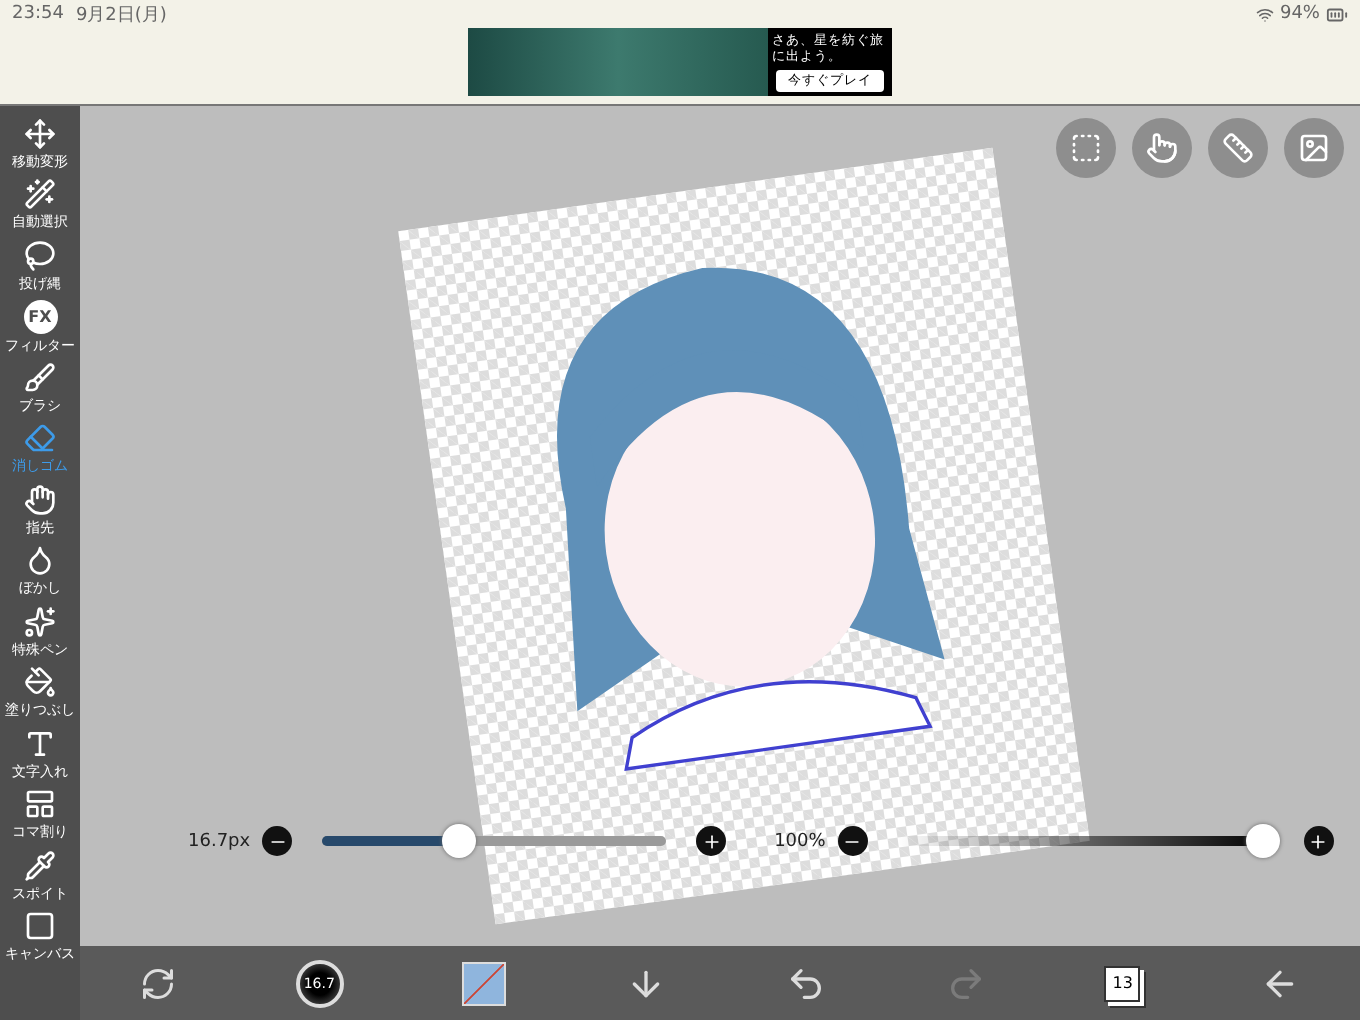 The width and height of the screenshot is (1360, 1020). Describe the element at coordinates (40, 865) in the screenshot. I see `eyedropper-icon` at that location.